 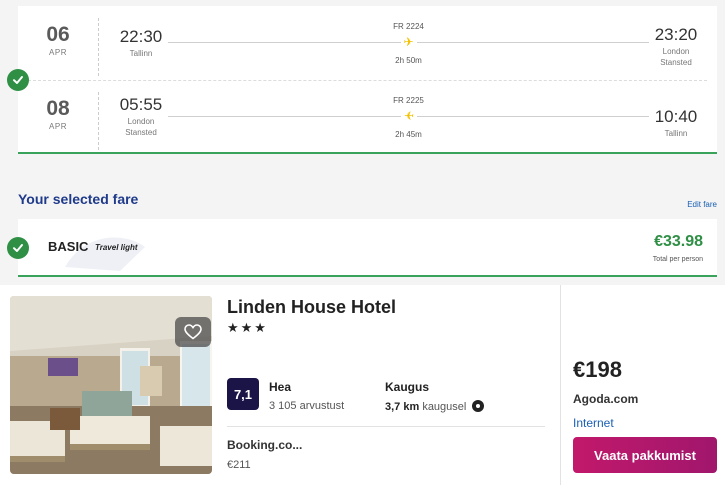 I want to click on review-count: 3 105 arvustust, so click(x=307, y=406).